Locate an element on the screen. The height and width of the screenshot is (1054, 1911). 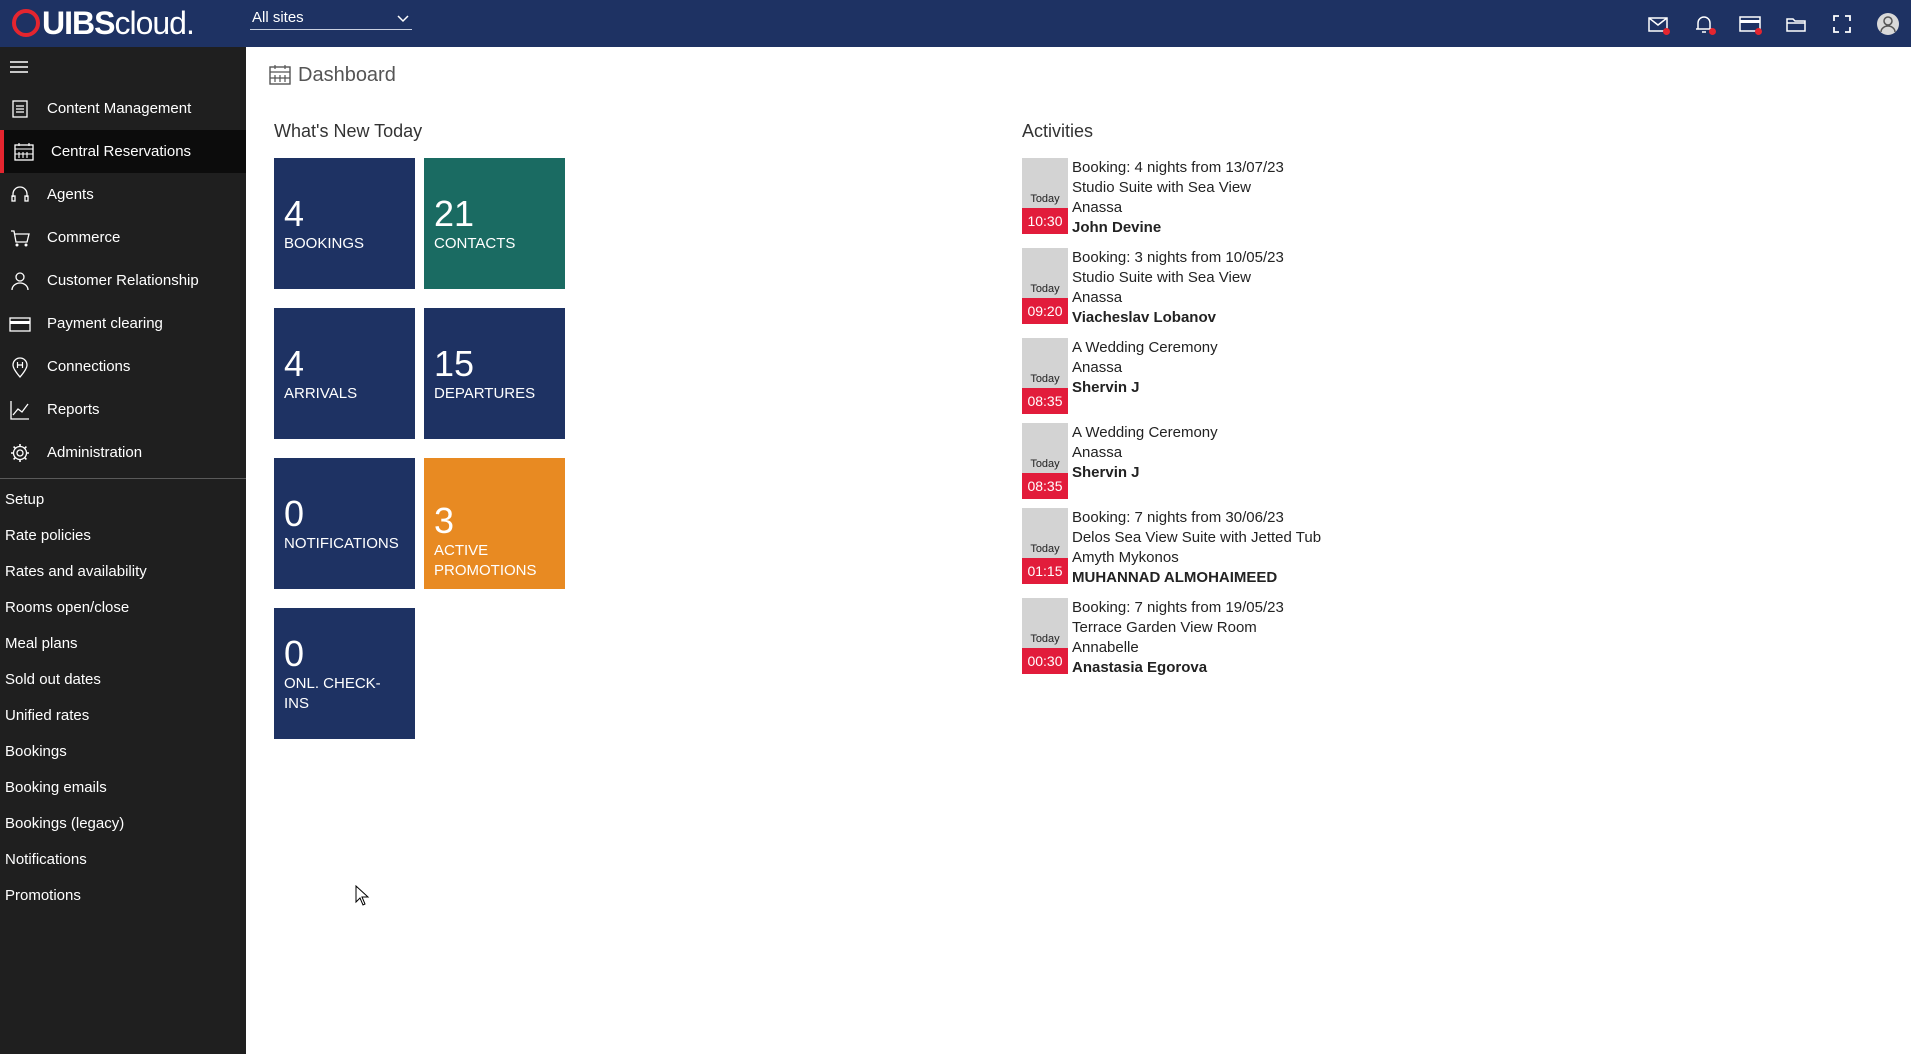
submenu-item-rate-policies: Rate policies is located at coordinates (123, 535).